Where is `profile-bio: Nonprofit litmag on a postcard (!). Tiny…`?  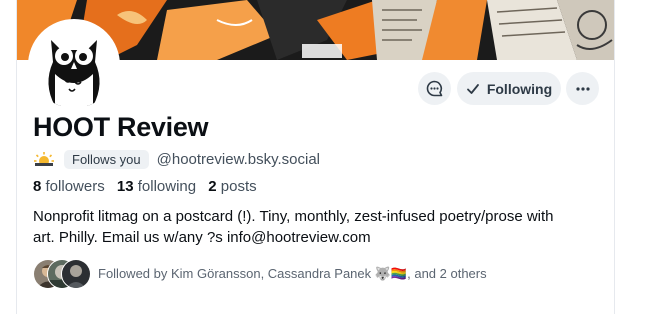
profile-bio: Nonprofit litmag on a postcard (!). Tiny… is located at coordinates (318, 227).